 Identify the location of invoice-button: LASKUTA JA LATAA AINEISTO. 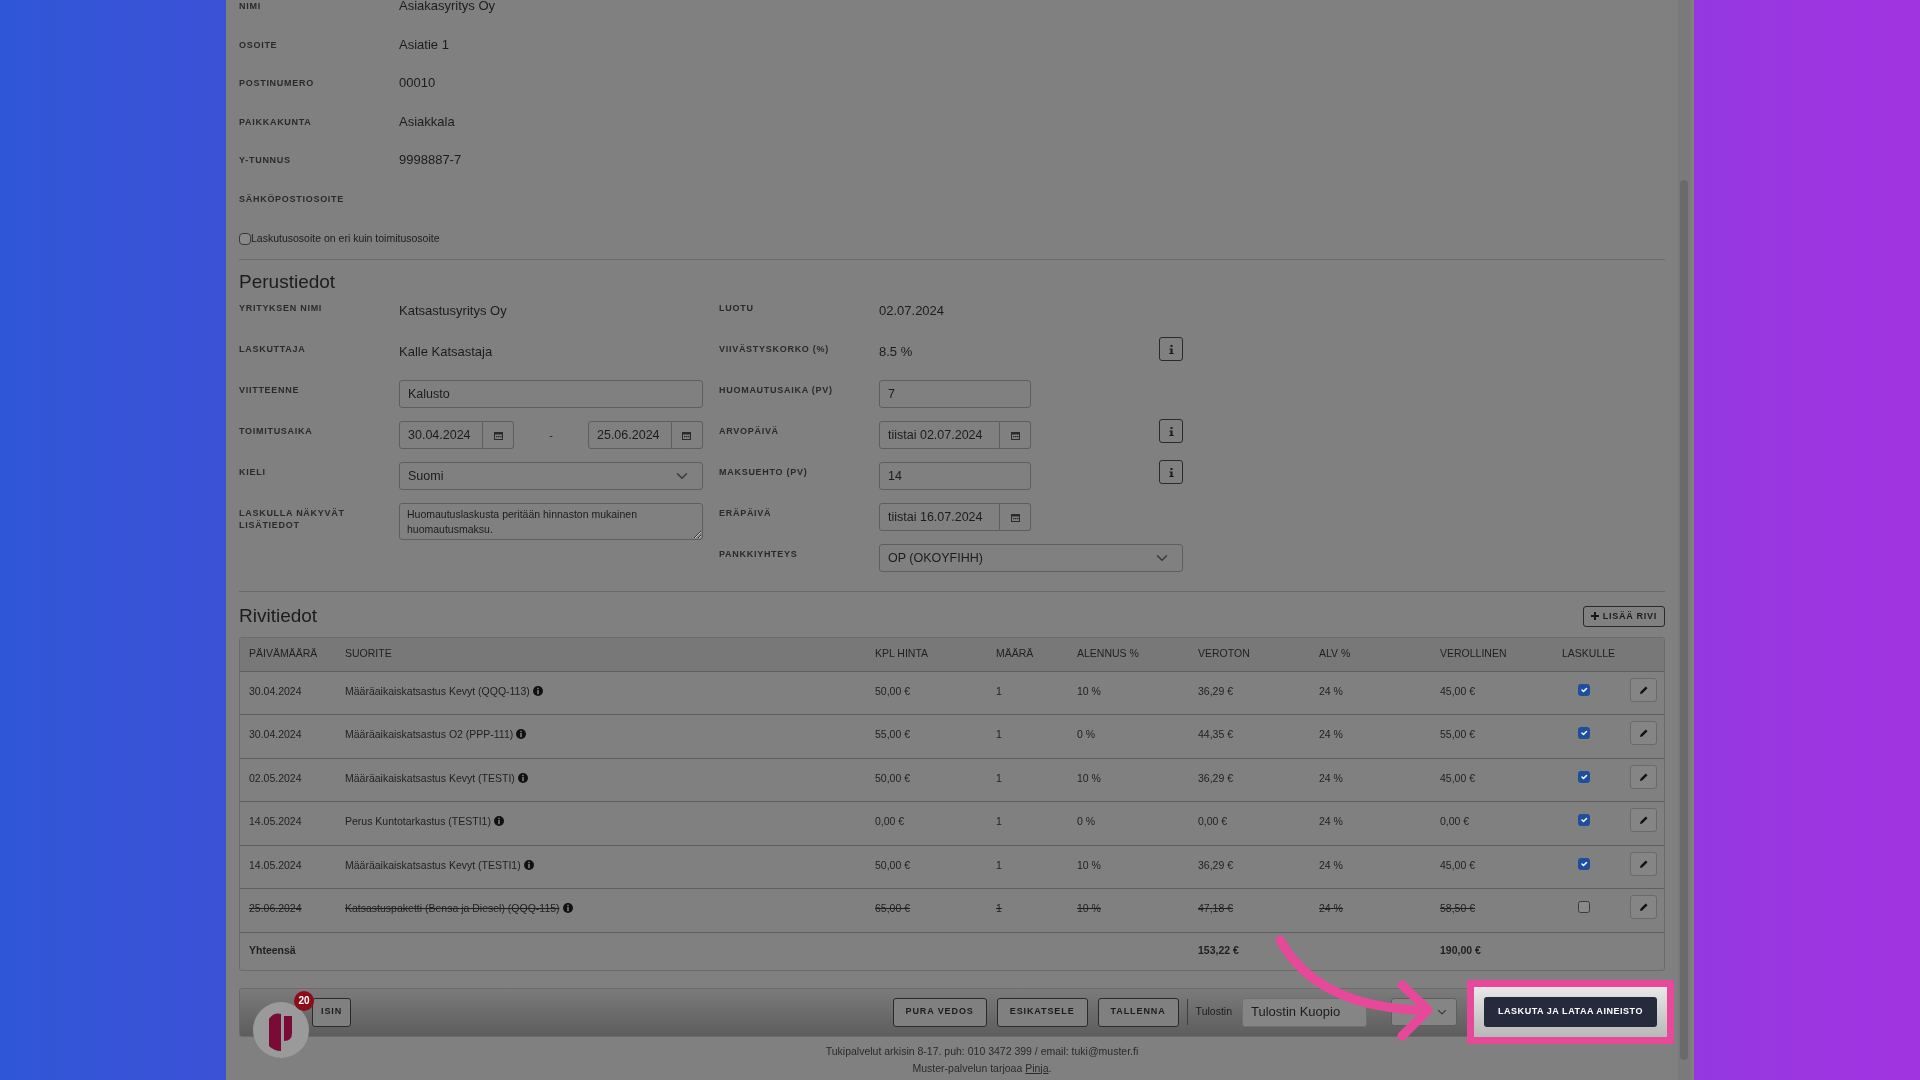
(1570, 1012).